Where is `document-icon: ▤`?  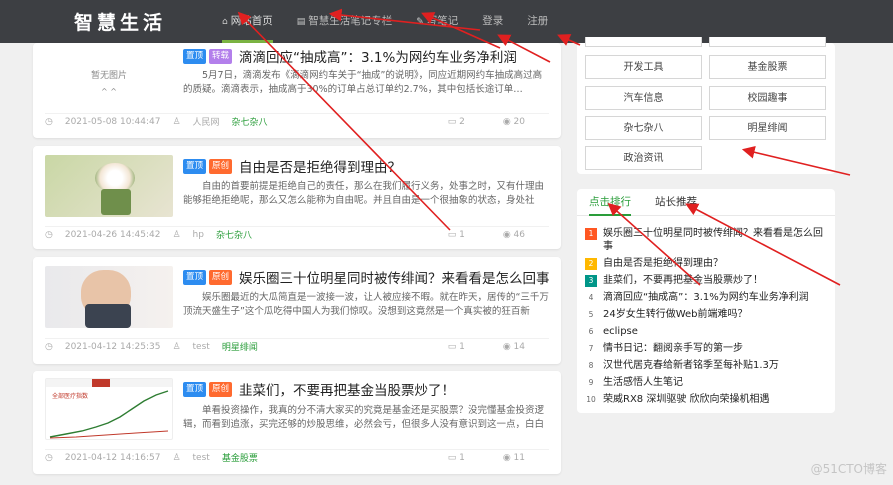
document-icon: ▤ is located at coordinates (301, 22).